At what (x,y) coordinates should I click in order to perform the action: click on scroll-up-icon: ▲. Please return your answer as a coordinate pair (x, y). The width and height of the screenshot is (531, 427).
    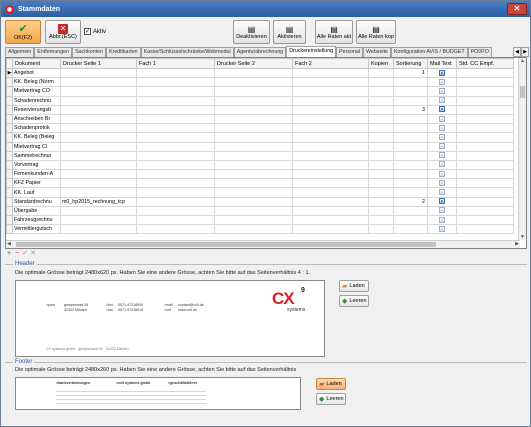
    Looking at the image, I should click on (522, 61).